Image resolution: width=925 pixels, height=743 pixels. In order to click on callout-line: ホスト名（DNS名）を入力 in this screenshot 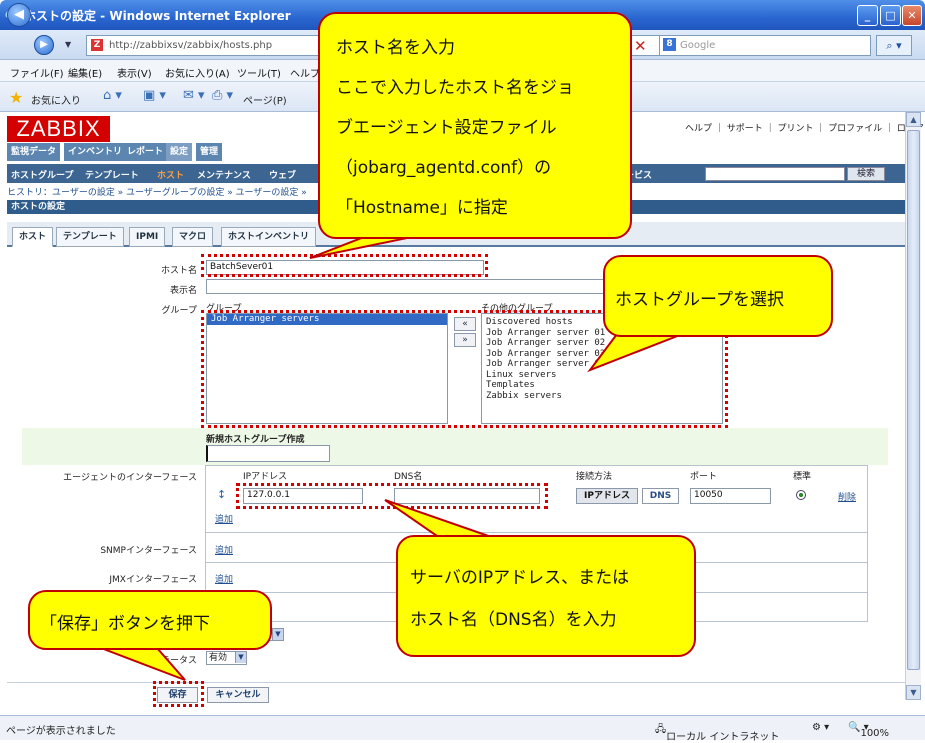, I will do `click(513, 620)`.